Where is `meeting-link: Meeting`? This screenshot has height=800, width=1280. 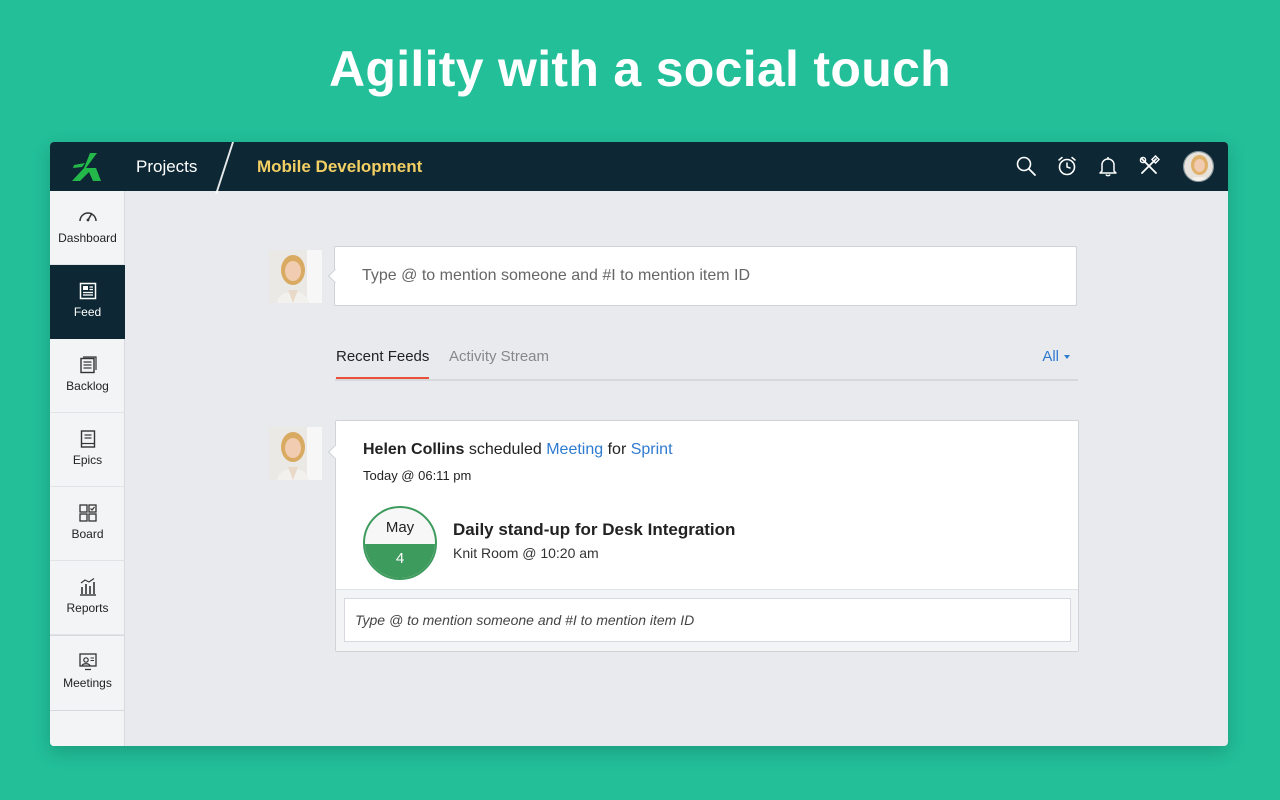
meeting-link: Meeting is located at coordinates (574, 449).